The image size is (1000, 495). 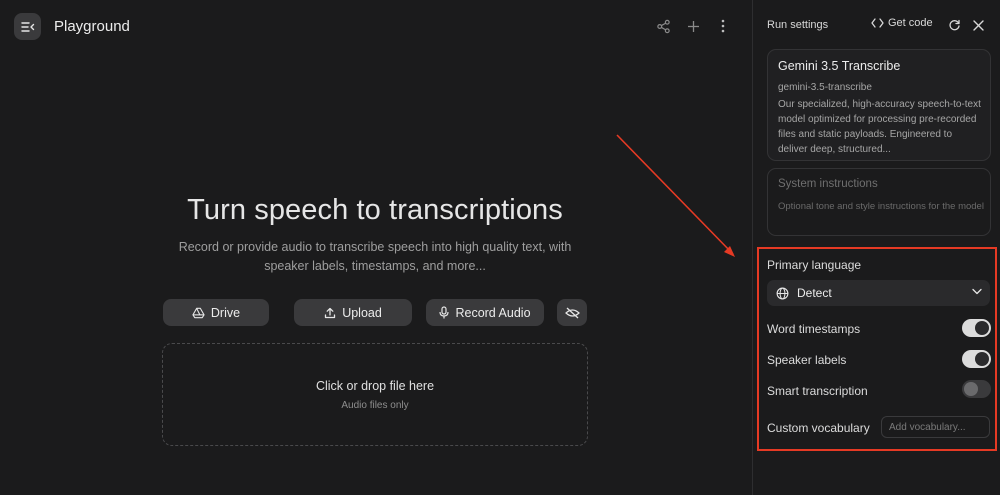 I want to click on file-dropzone: Click or drop file here Audio files only, so click(x=375, y=394).